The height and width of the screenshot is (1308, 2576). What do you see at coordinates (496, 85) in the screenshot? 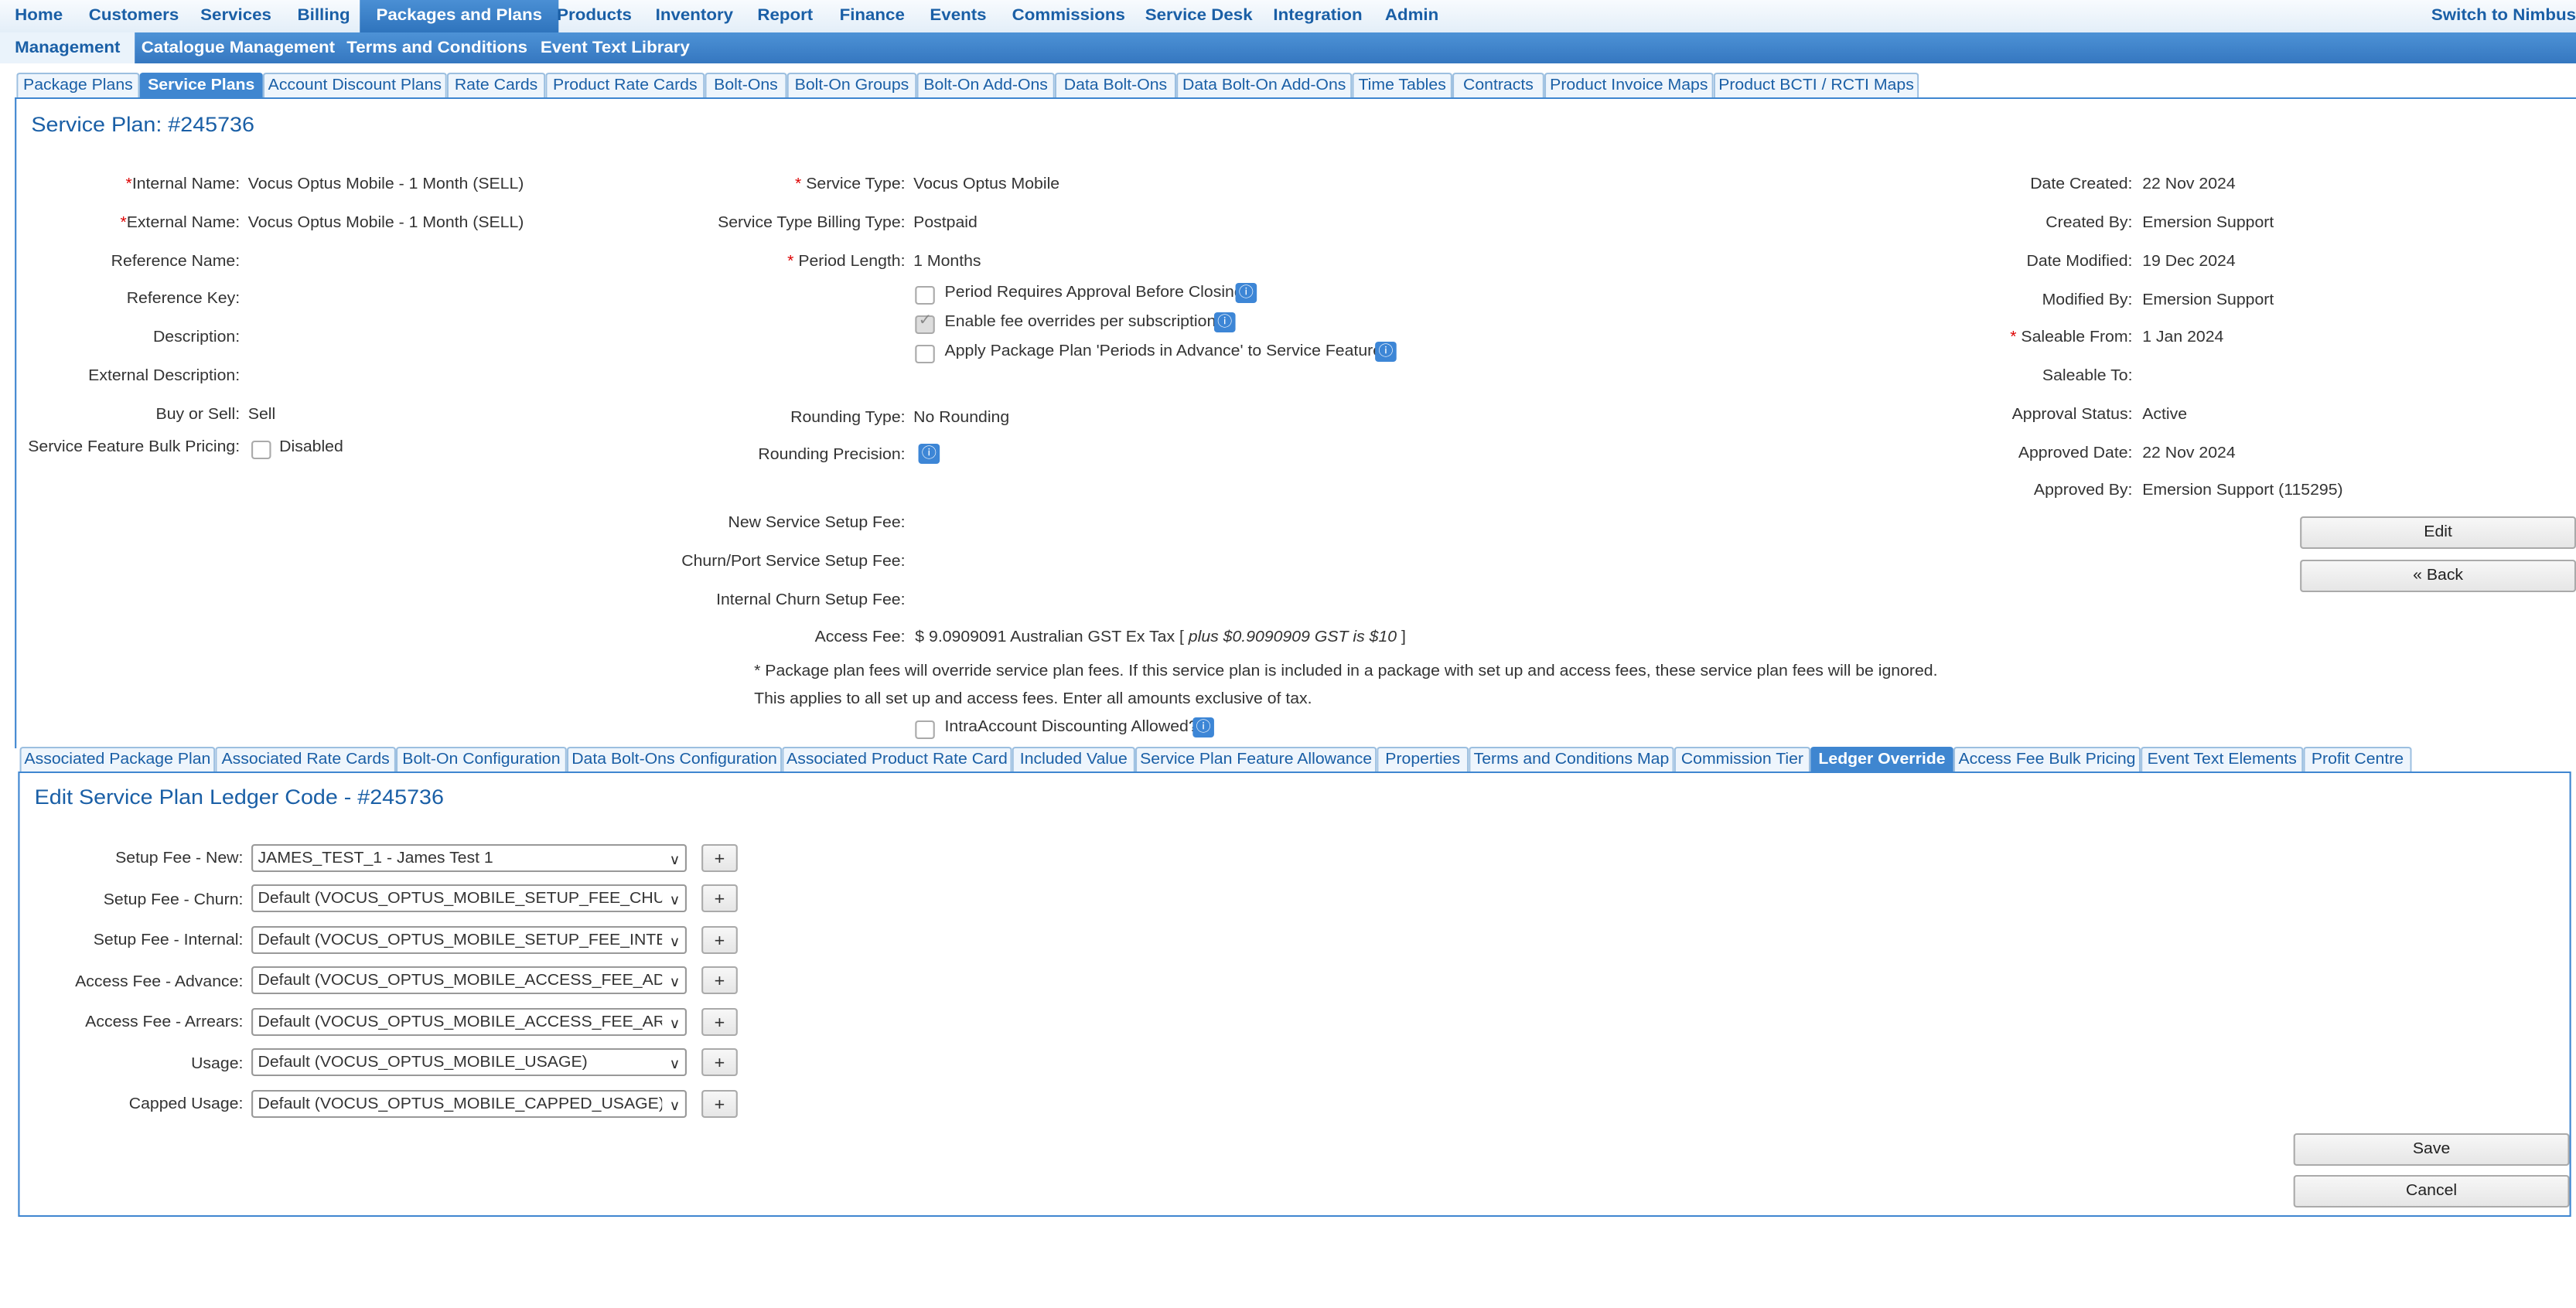
I see `tab-rate-cards: Rate Cards` at bounding box center [496, 85].